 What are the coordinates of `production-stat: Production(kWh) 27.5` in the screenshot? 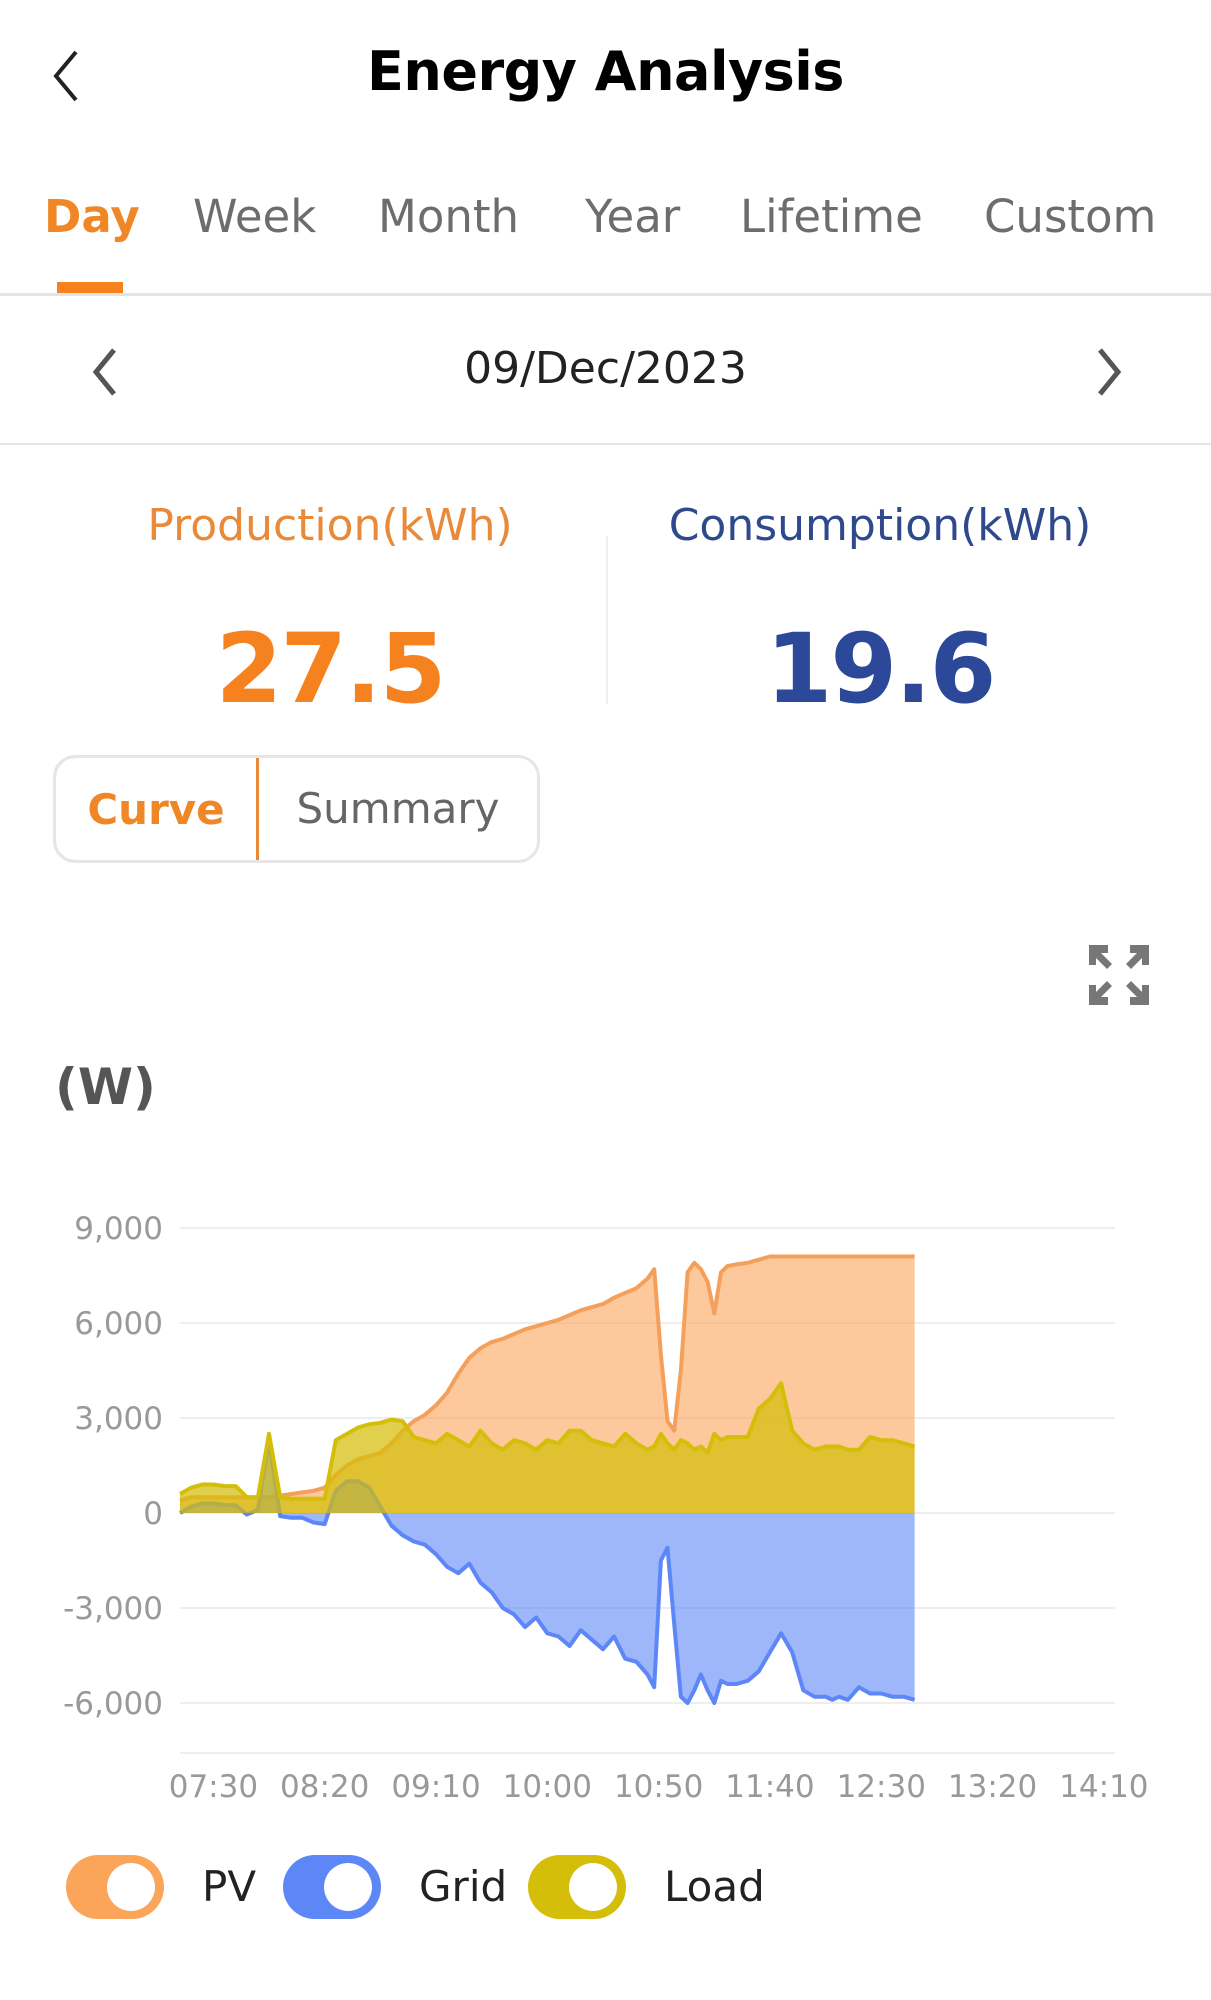 It's located at (330, 612).